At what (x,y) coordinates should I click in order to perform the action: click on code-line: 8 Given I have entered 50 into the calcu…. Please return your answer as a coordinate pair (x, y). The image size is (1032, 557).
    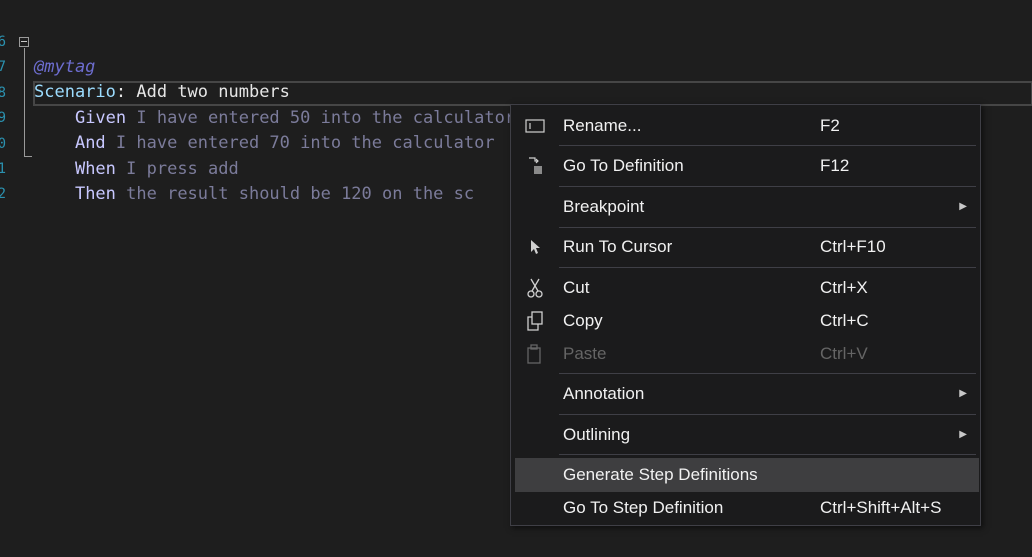
    Looking at the image, I should click on (257, 92).